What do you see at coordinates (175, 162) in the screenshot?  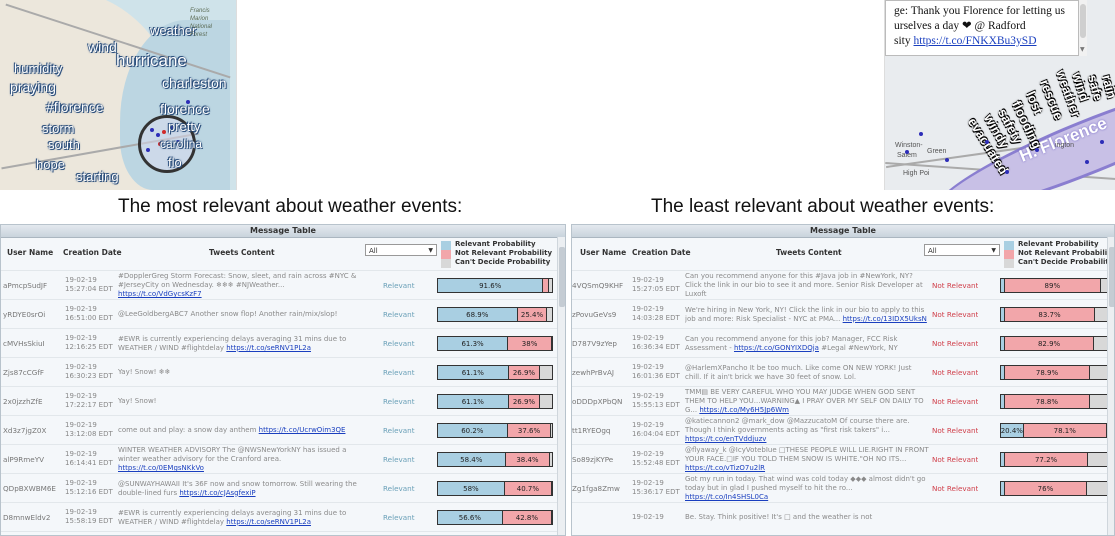 I see `word-cloud-term: flo` at bounding box center [175, 162].